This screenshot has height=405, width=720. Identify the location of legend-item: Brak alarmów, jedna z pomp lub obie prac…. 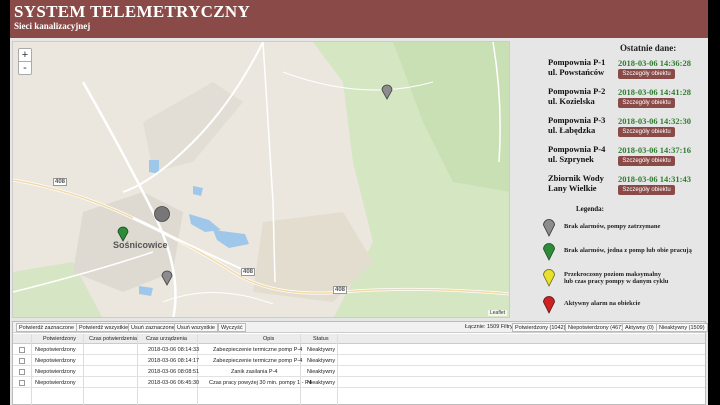
(621, 252).